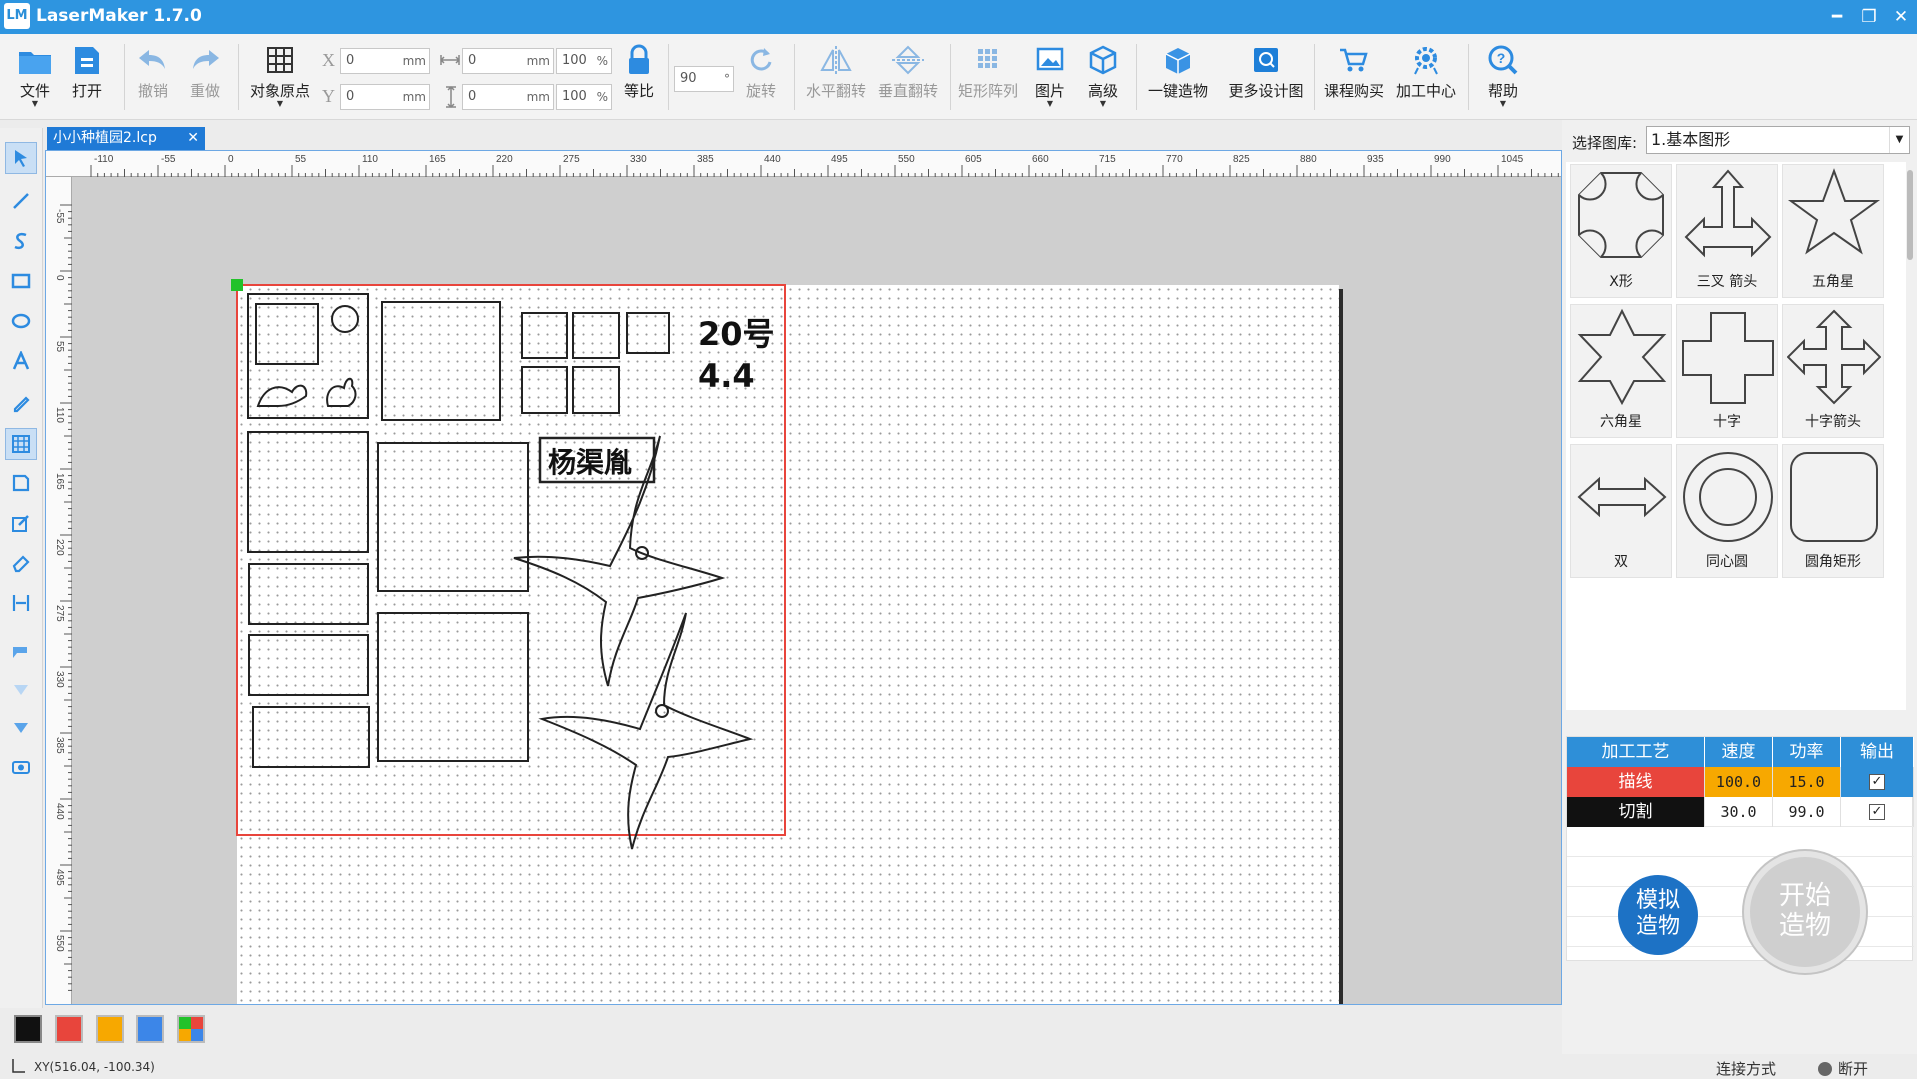 The image size is (1917, 1079). I want to click on one-click-make-button: 一键造物, so click(1178, 78).